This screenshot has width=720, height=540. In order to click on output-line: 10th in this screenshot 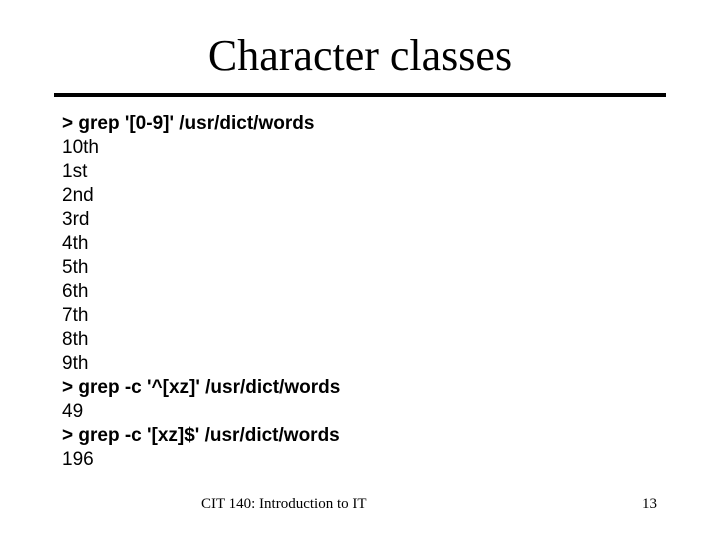, I will do `click(80, 147)`.